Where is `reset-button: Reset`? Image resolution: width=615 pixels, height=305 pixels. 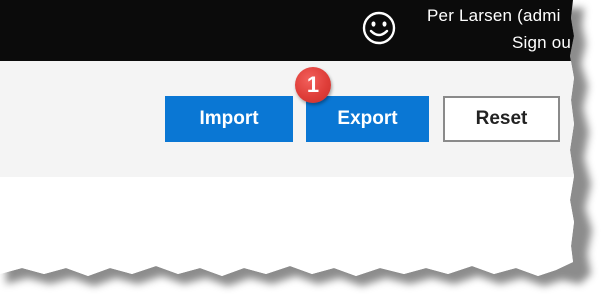
reset-button: Reset is located at coordinates (501, 119).